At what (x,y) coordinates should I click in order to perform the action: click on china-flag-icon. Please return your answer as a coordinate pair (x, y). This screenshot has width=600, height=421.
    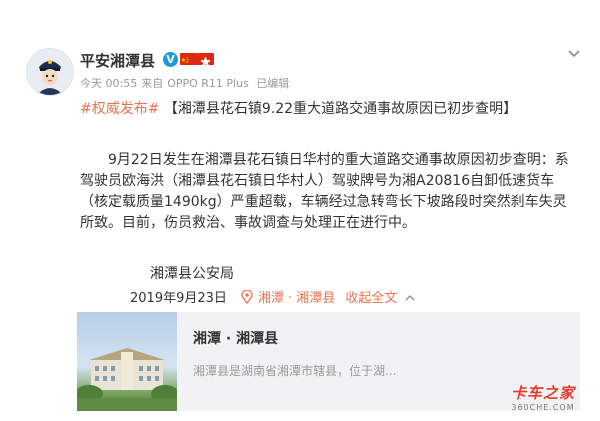
    Looking at the image, I should click on (188, 59).